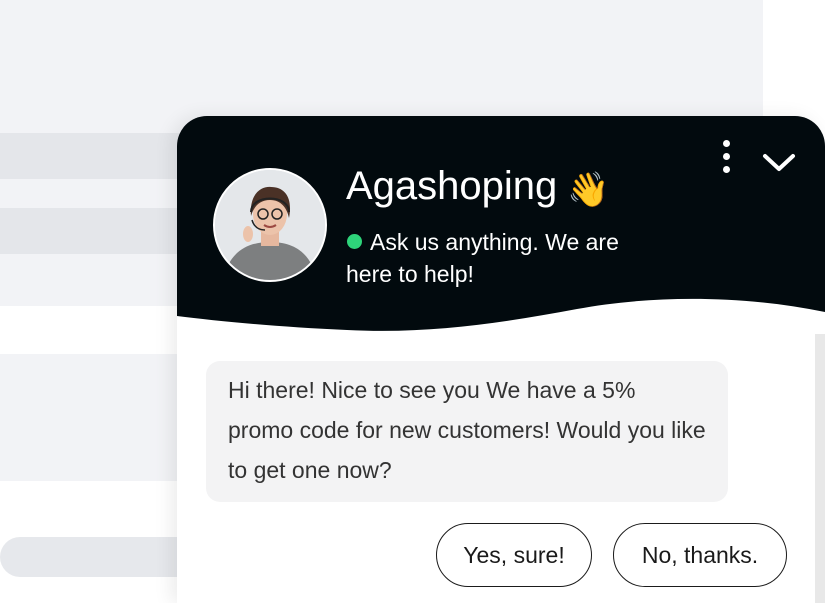  Describe the element at coordinates (452, 186) in the screenshot. I see `chat-title-text: Agashoping` at that location.